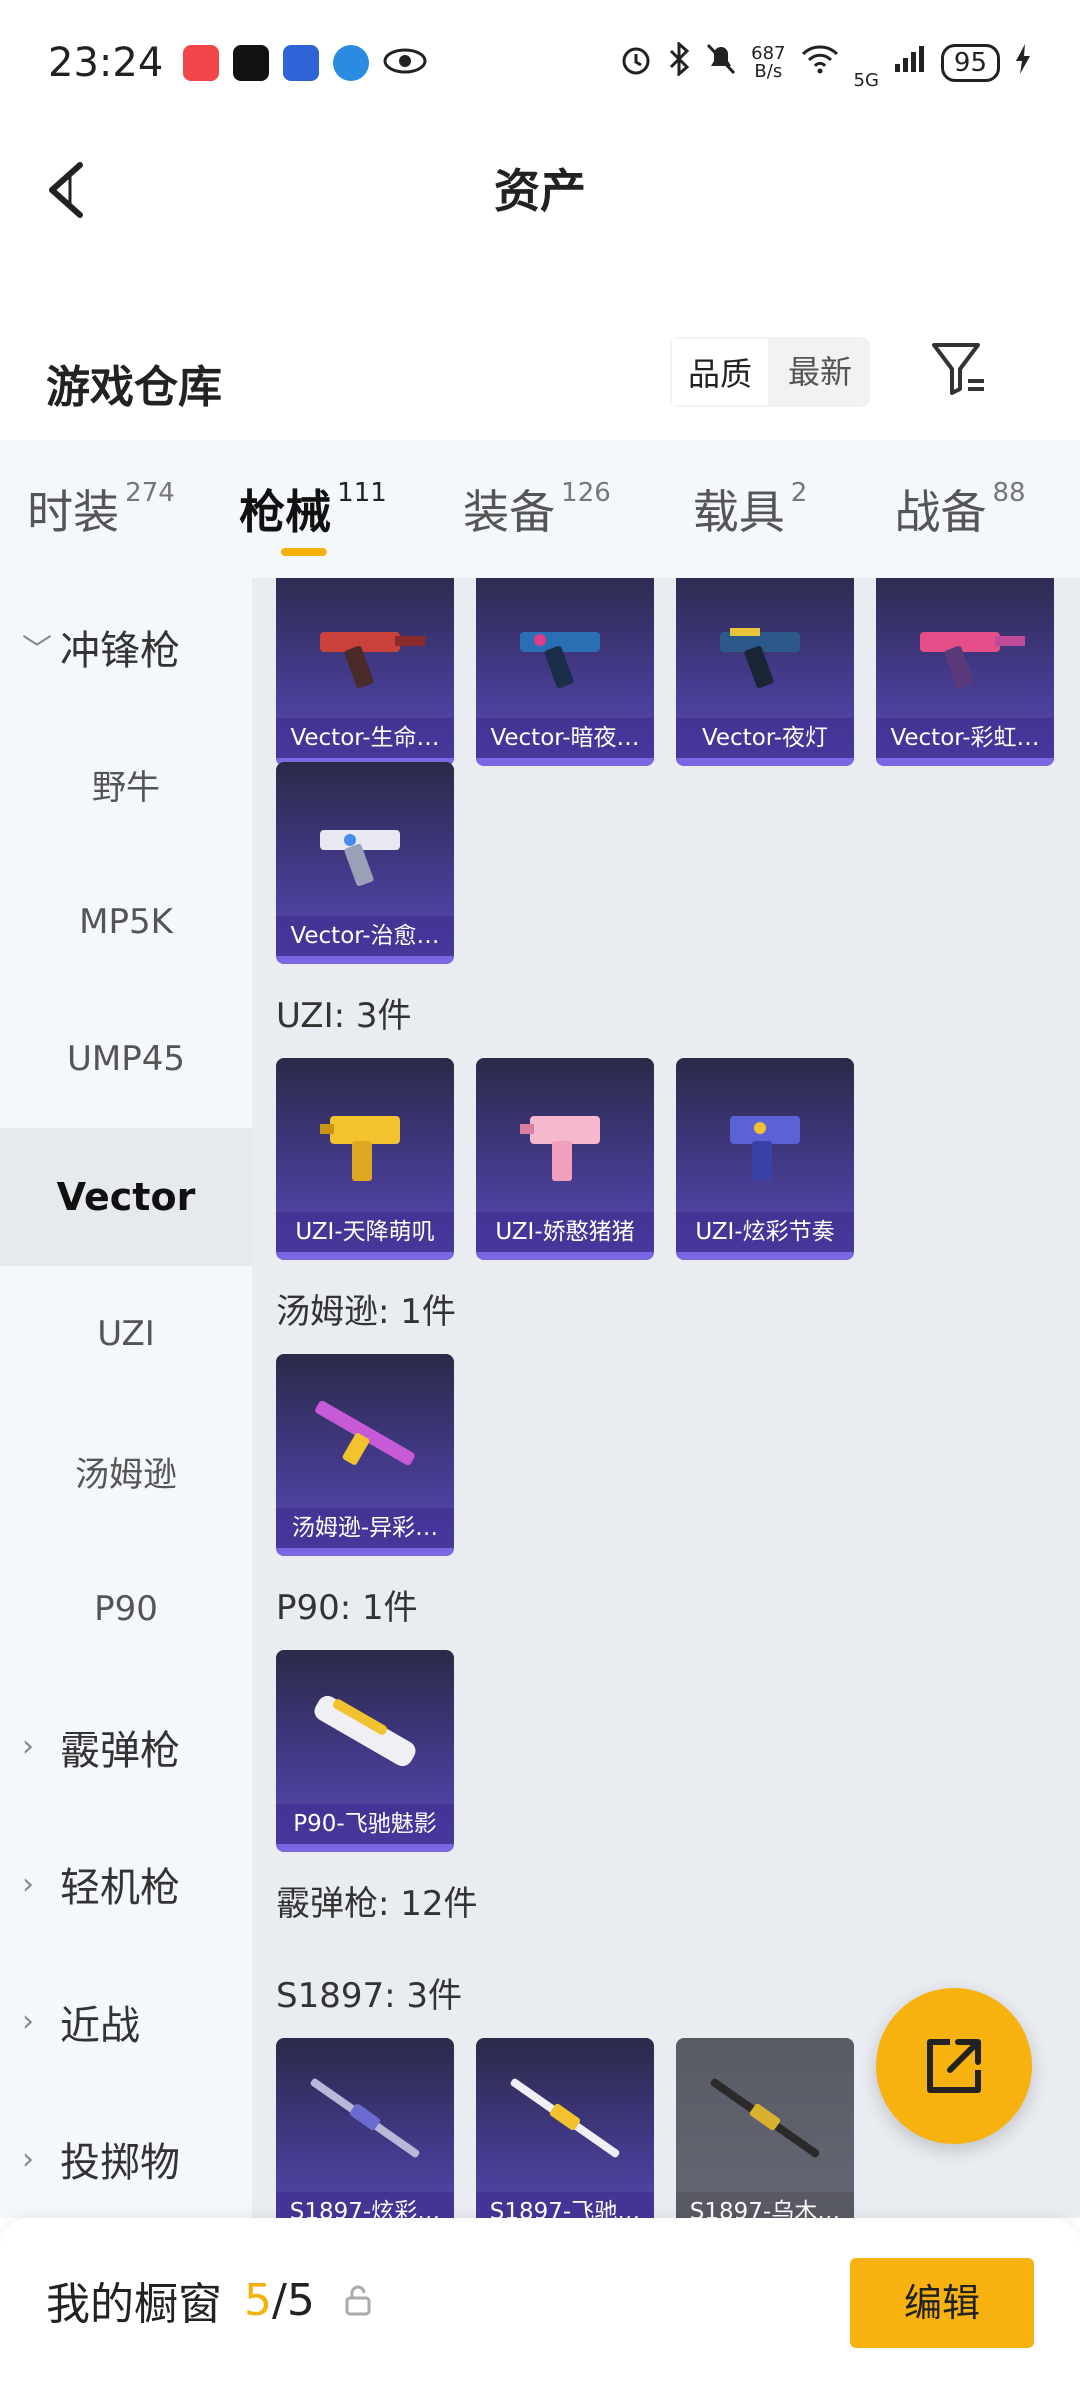  I want to click on sidebar-item-bizon: 野牛, so click(126, 785).